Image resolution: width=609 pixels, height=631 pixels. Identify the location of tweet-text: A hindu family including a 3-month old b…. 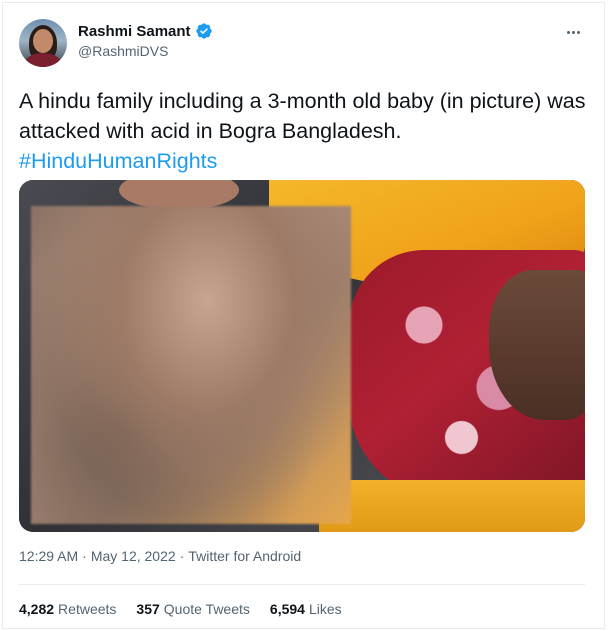
(304, 131).